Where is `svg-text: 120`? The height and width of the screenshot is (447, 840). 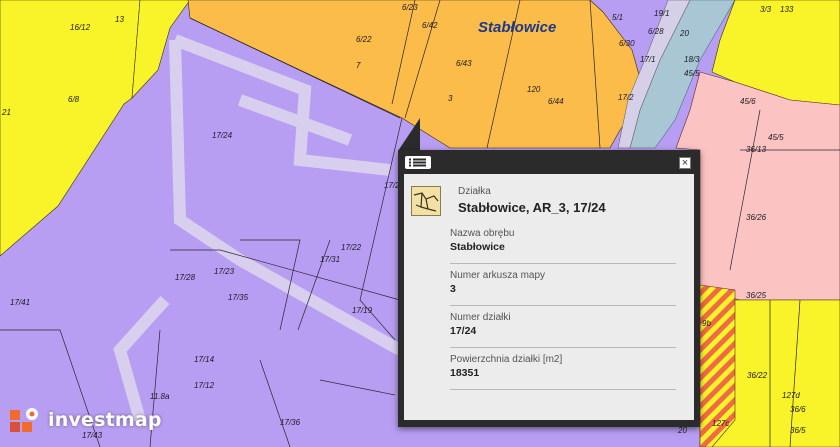 svg-text: 120 is located at coordinates (534, 89).